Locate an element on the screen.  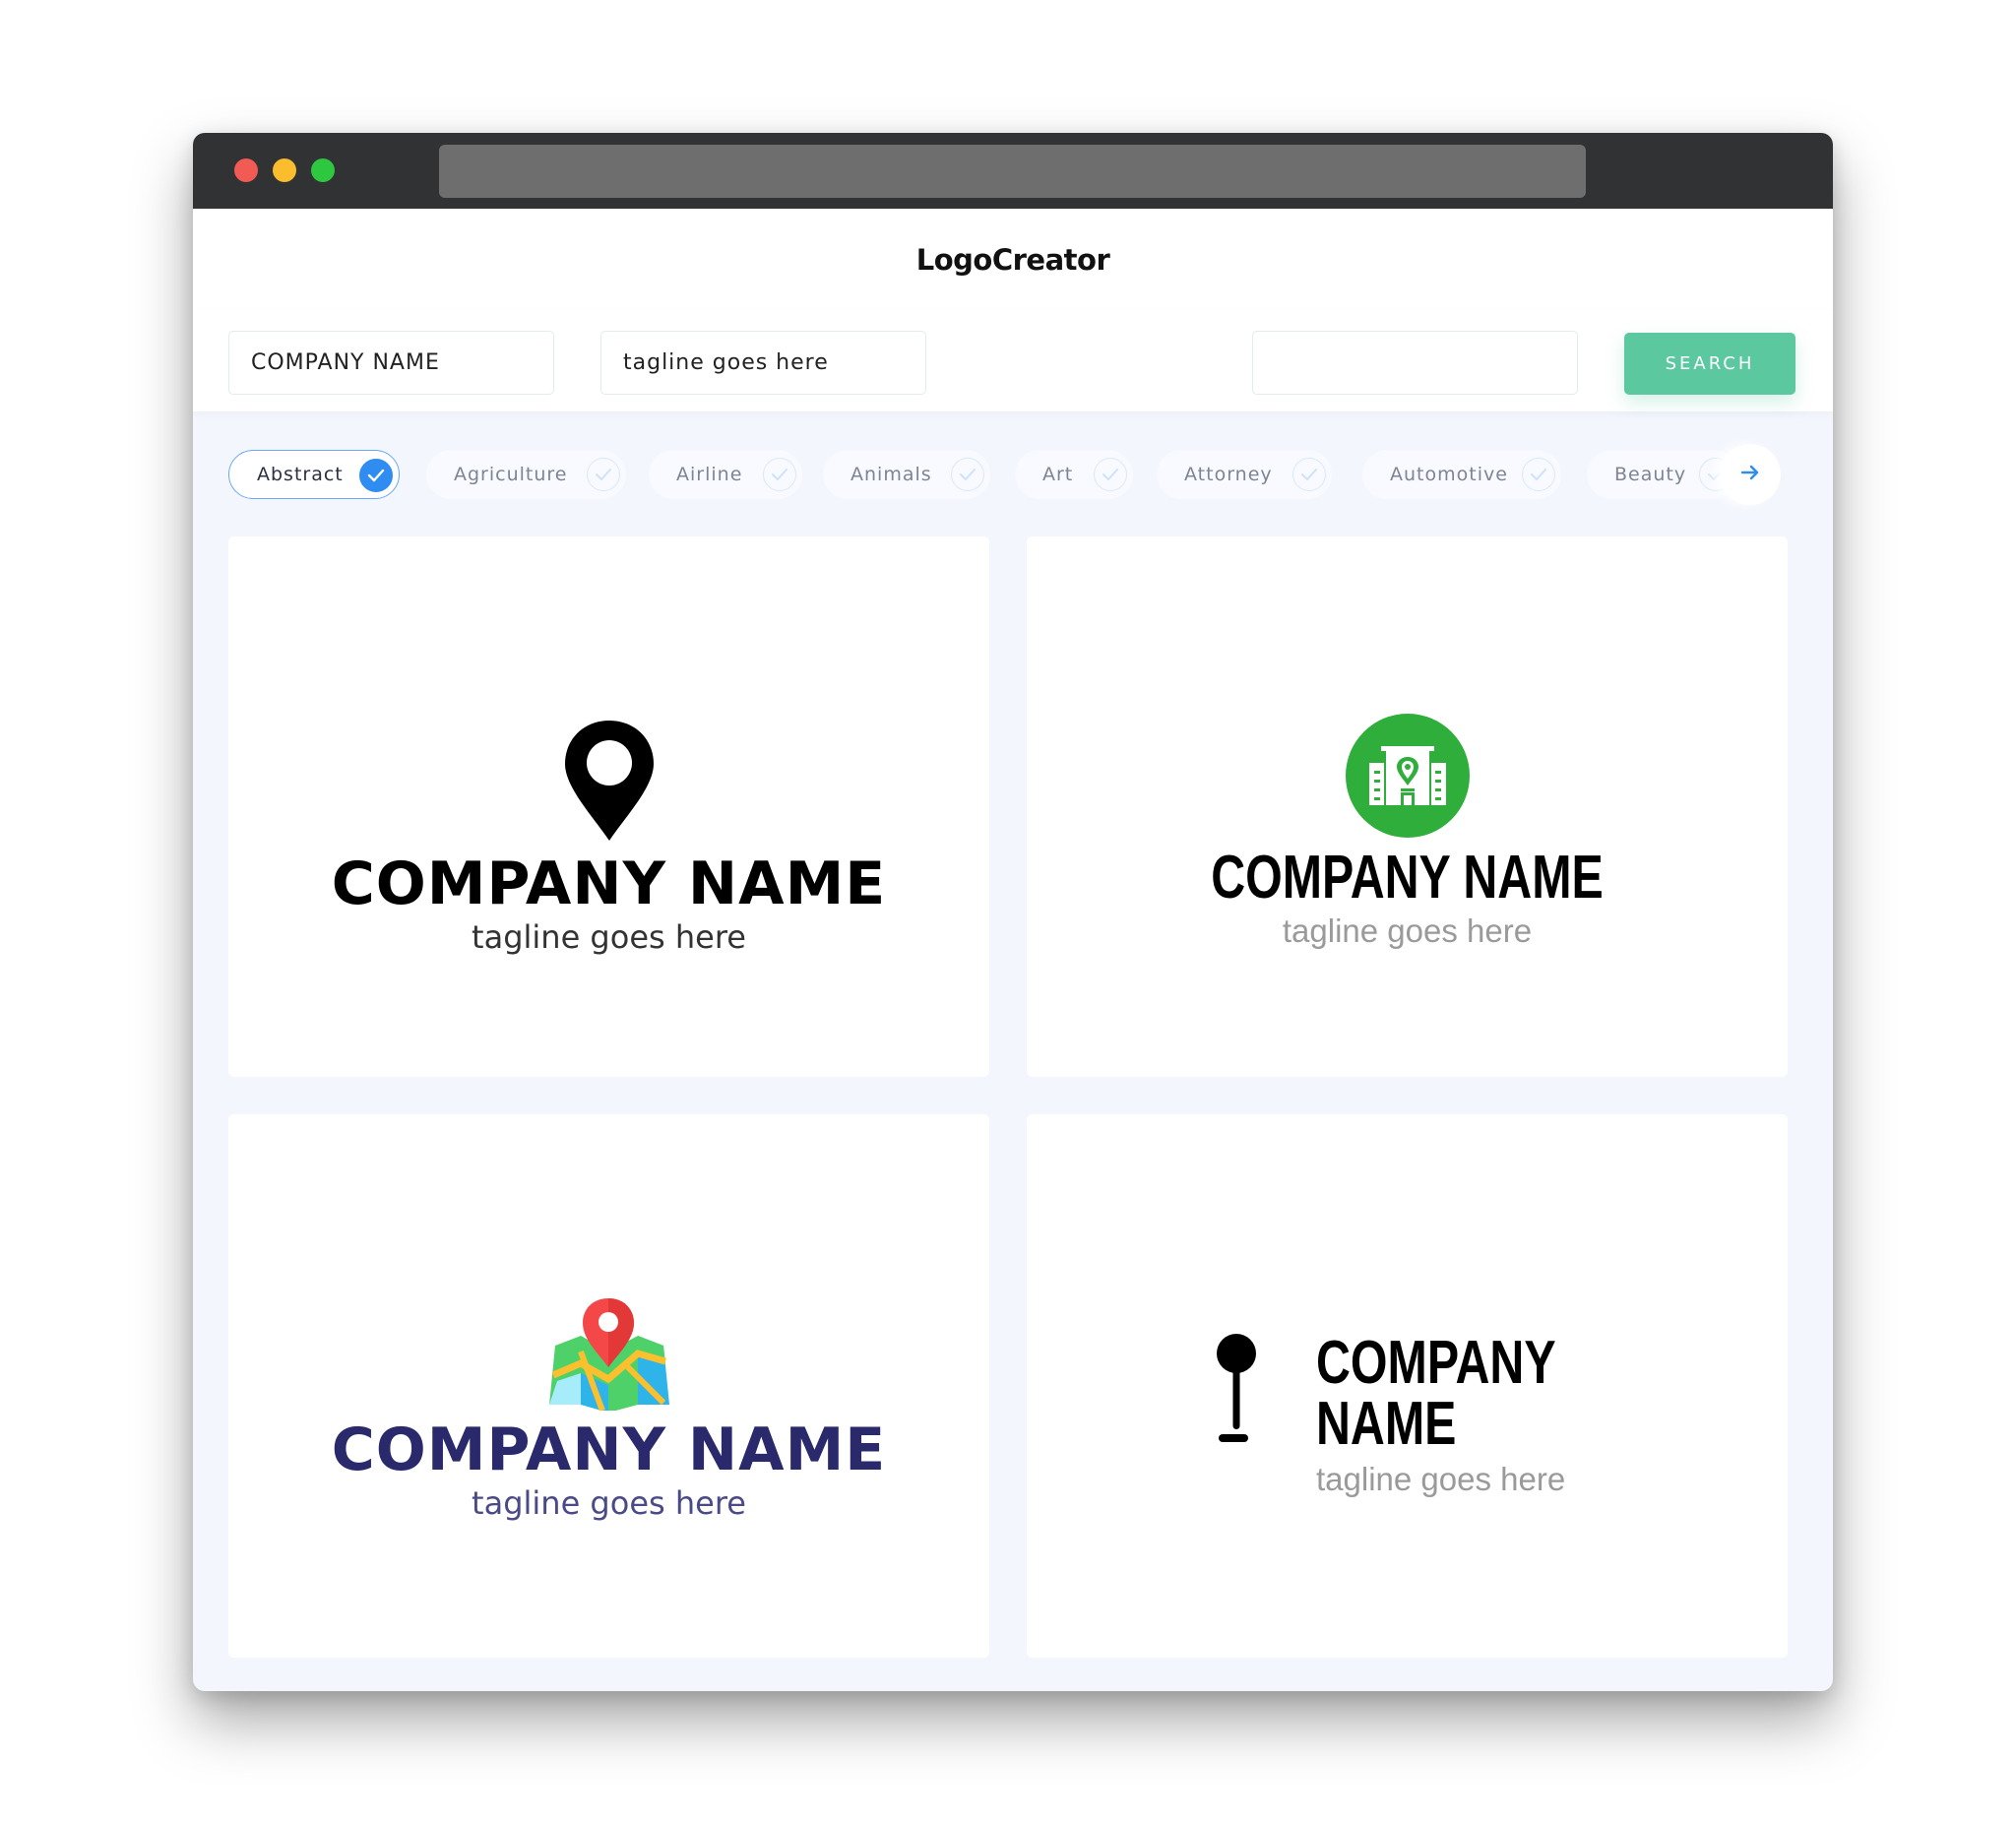
filter-pill-automotive: Automotive is located at coordinates (1461, 474).